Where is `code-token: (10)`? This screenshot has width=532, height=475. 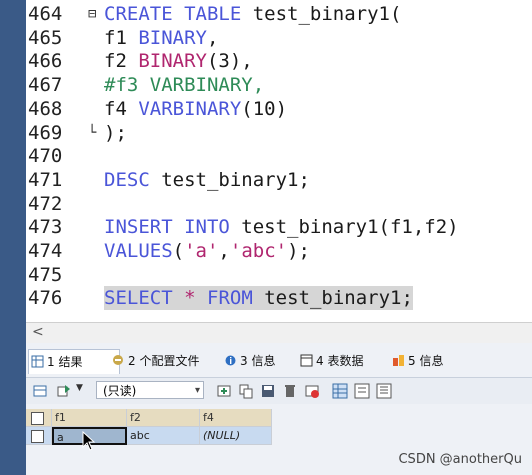 code-token: (10) is located at coordinates (264, 108).